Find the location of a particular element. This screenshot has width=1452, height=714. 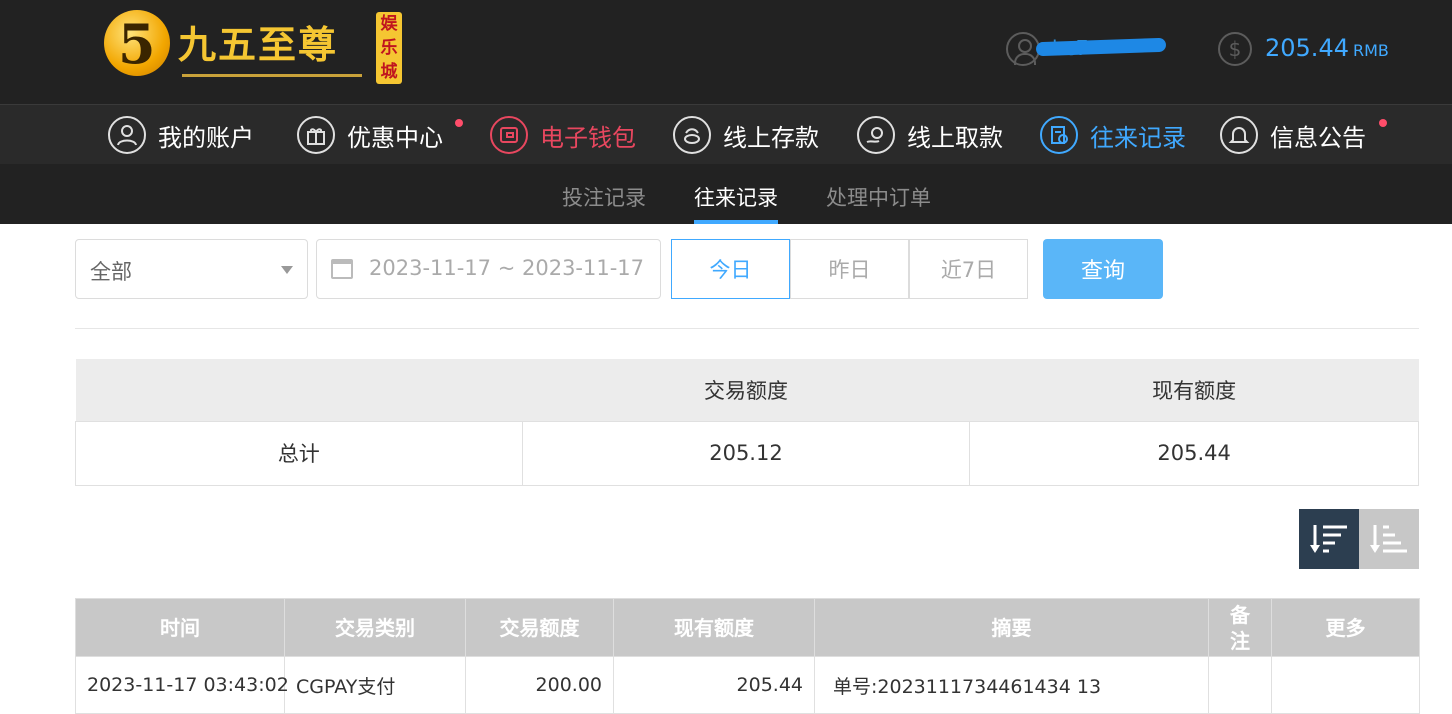

records-icon is located at coordinates (1059, 135).